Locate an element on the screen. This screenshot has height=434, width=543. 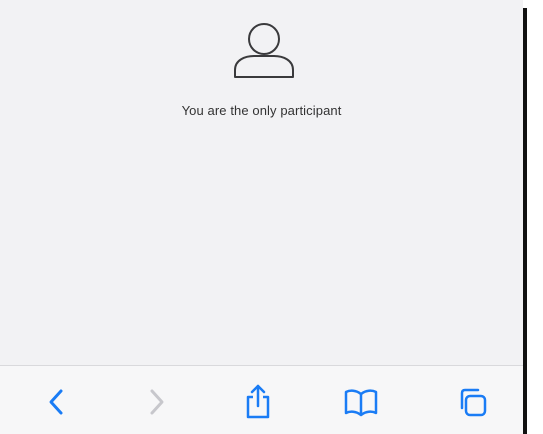
chevron-left-icon is located at coordinates (56, 402).